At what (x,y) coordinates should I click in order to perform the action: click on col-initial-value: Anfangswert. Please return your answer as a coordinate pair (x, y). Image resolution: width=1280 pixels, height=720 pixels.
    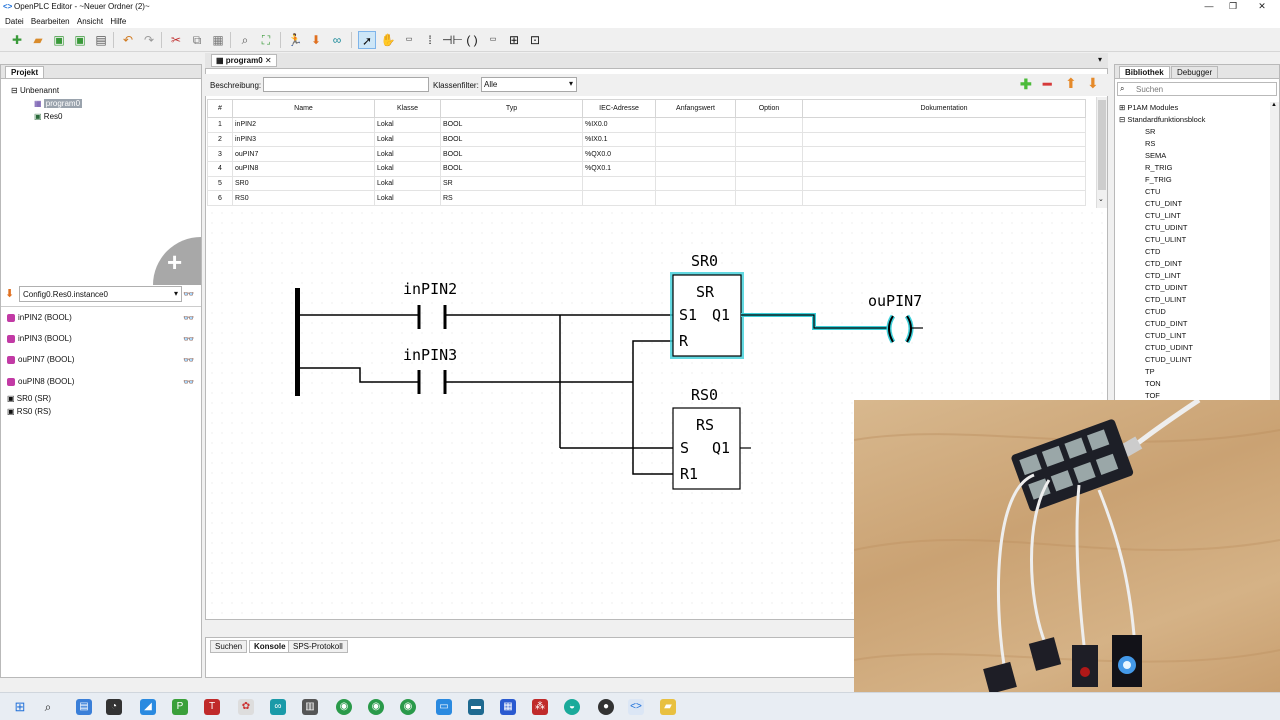
    Looking at the image, I should click on (695, 108).